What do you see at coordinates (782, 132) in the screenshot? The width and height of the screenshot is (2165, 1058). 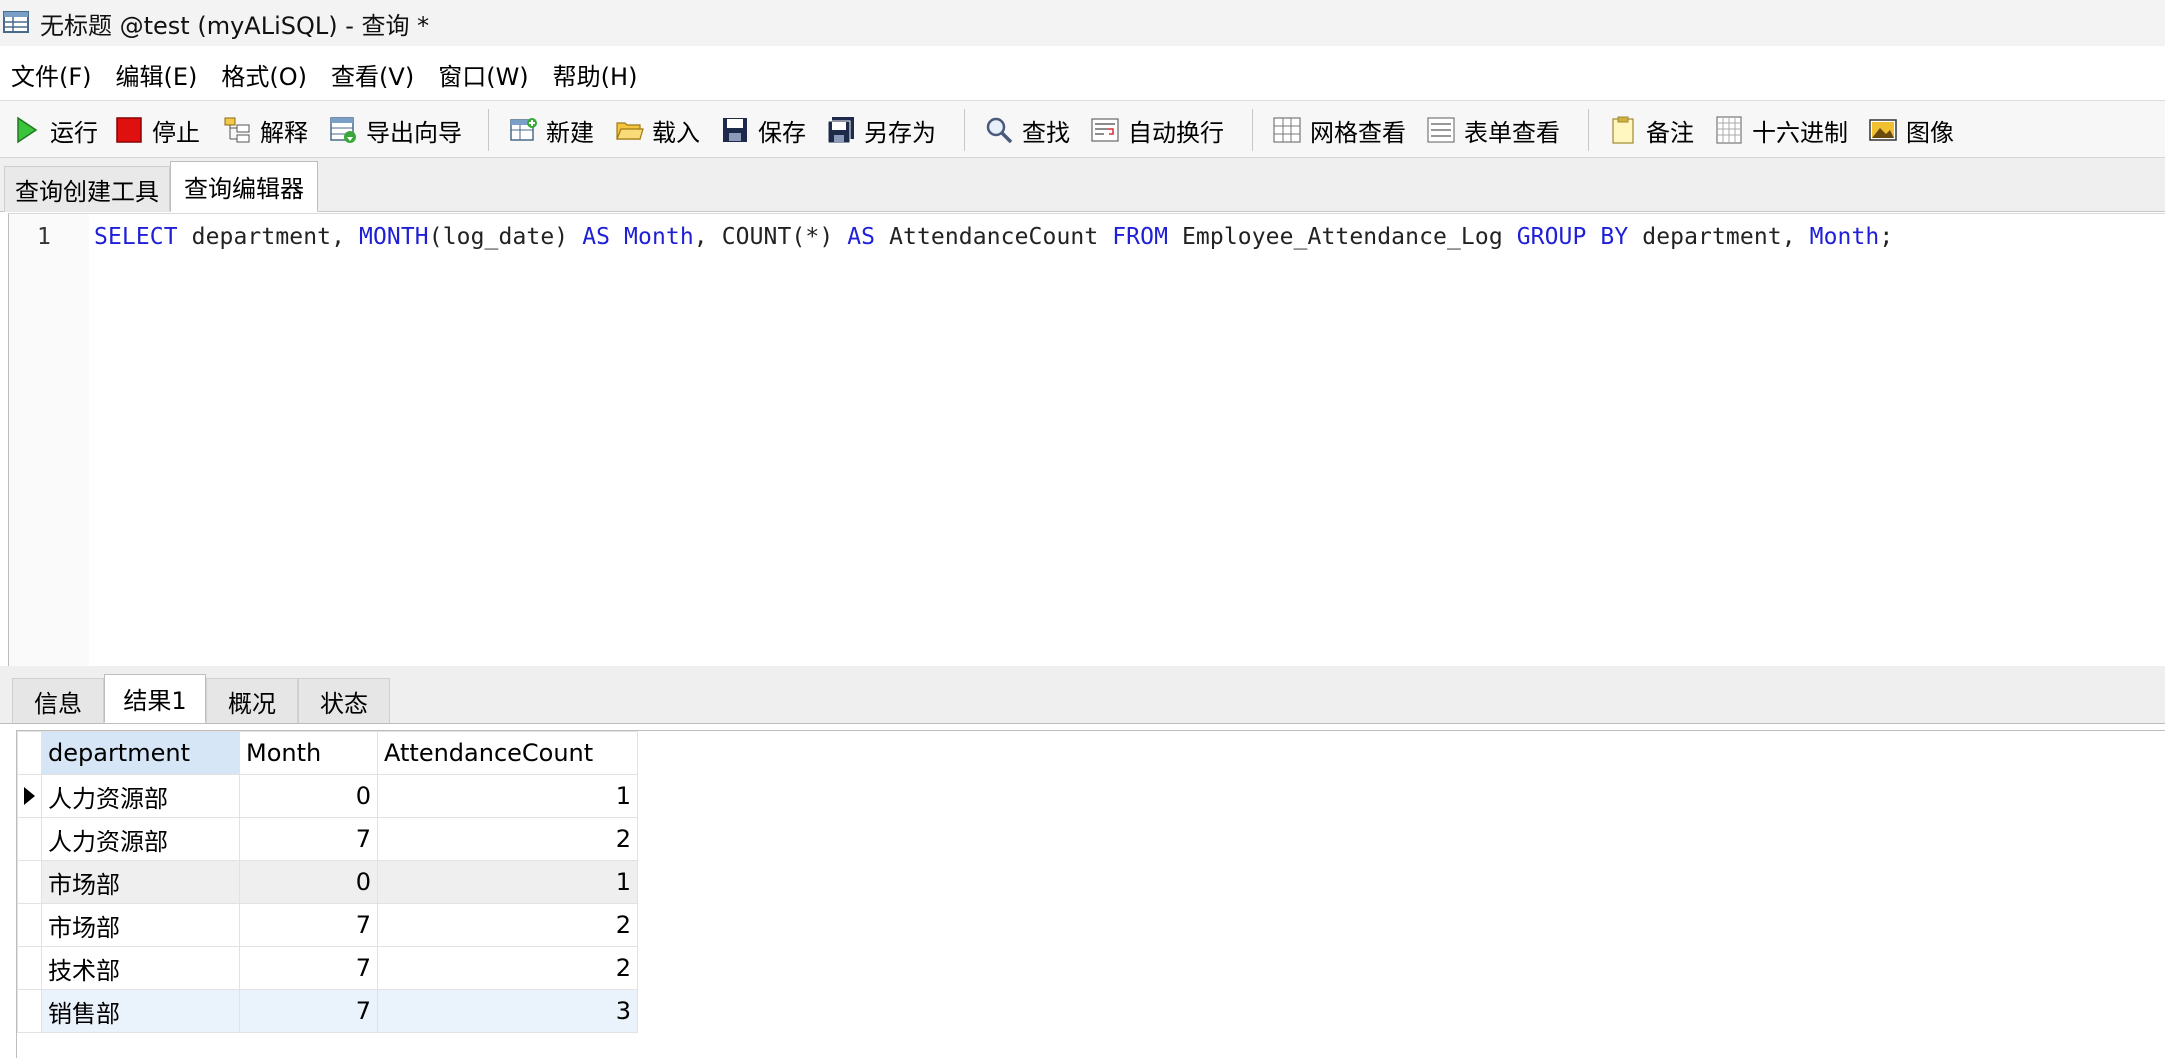 I see `save-label: 保存` at bounding box center [782, 132].